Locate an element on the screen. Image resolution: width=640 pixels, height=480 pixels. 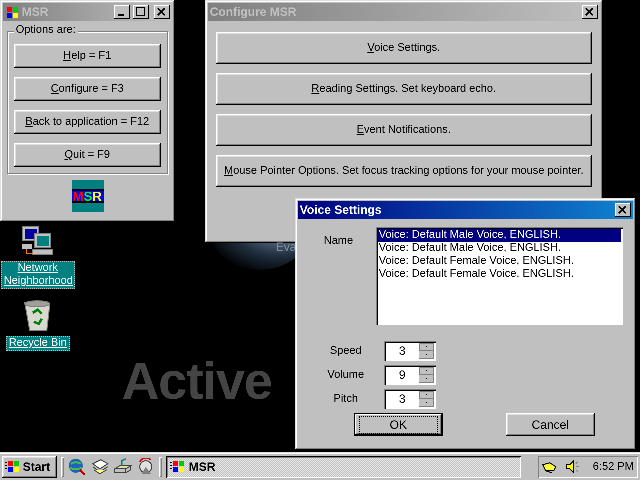
desk-icon is located at coordinates (123, 467).